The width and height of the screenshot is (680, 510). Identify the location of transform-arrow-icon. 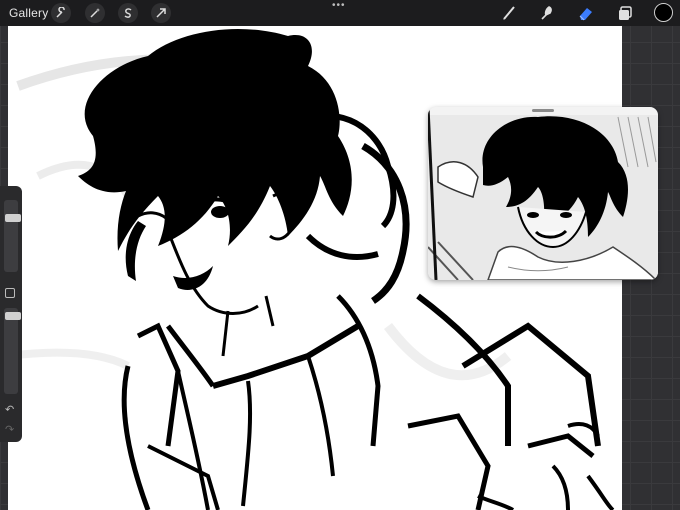
(161, 13).